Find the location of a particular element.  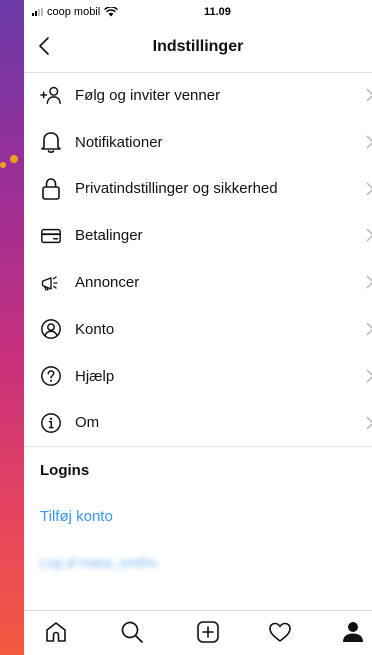

activity-tab is located at coordinates (280, 632).